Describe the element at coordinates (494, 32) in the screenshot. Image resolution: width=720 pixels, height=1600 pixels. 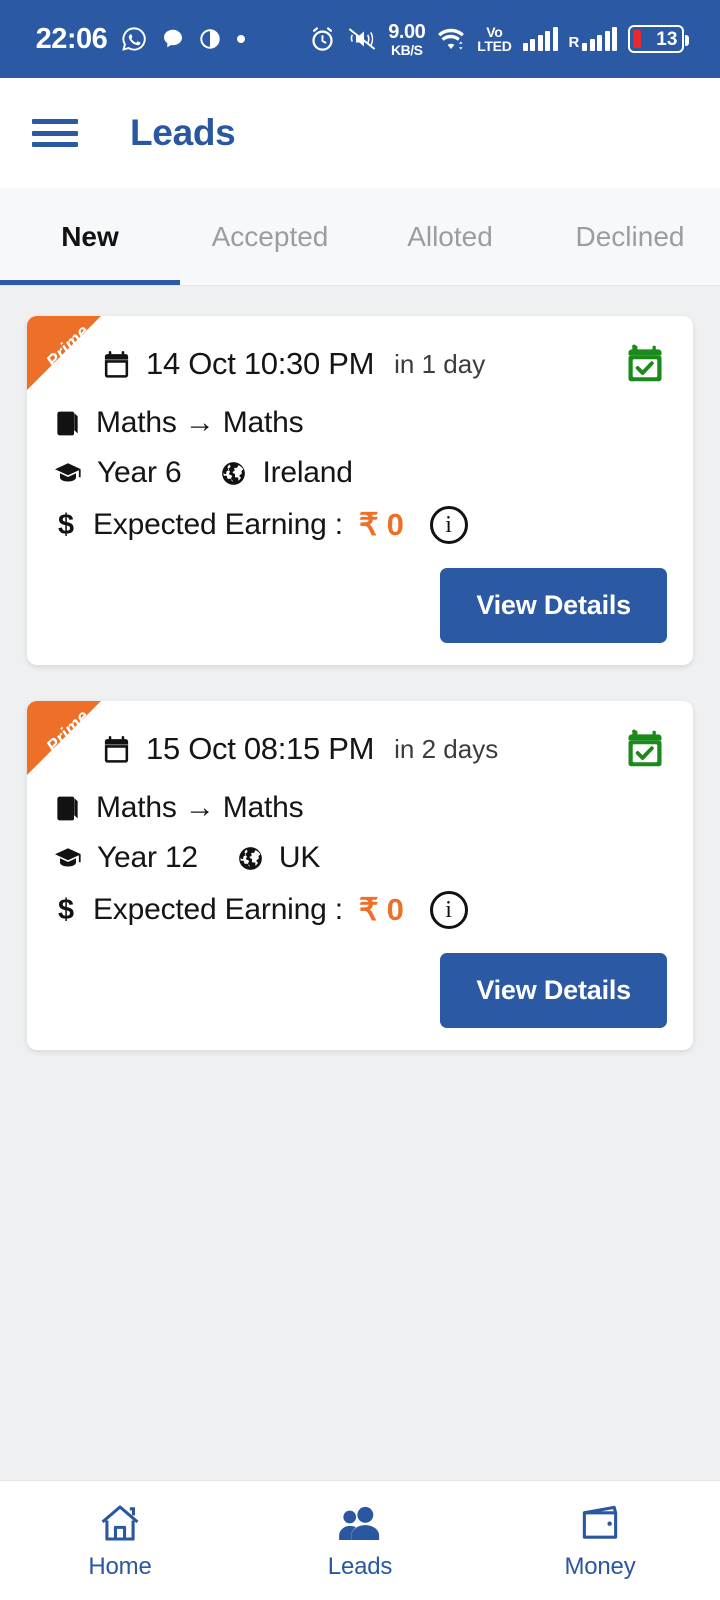
I see `volte-line-1: Vo` at that location.